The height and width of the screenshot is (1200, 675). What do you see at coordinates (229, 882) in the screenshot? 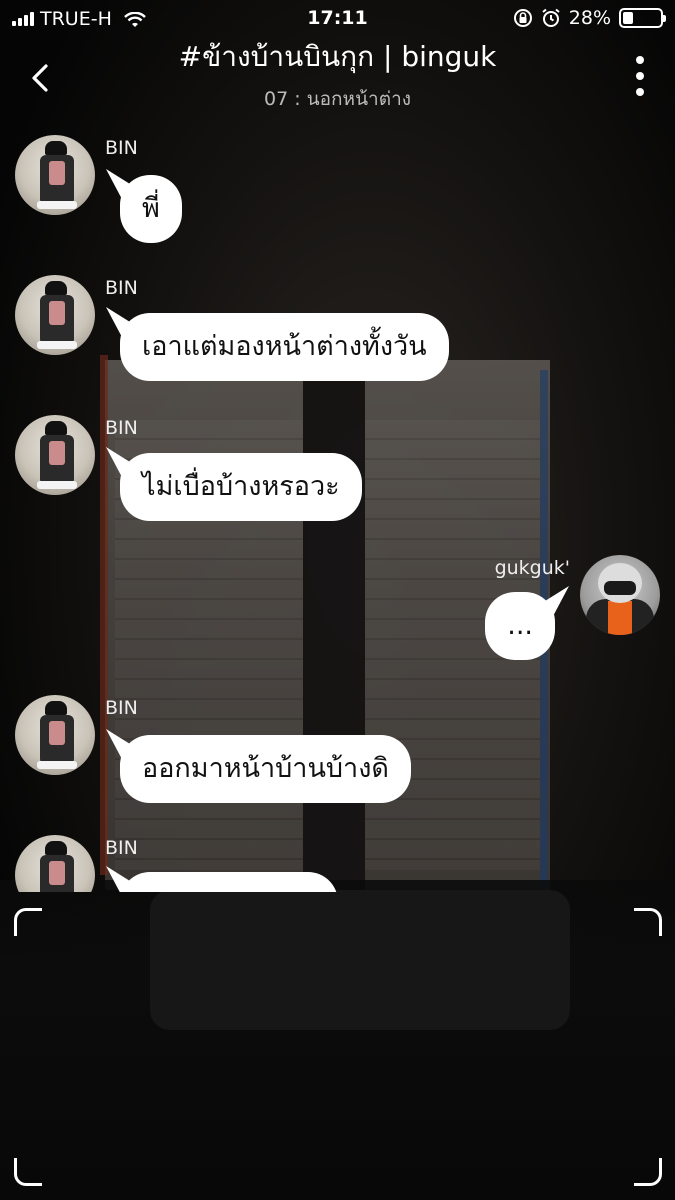
I see `message-bubble` at bounding box center [229, 882].